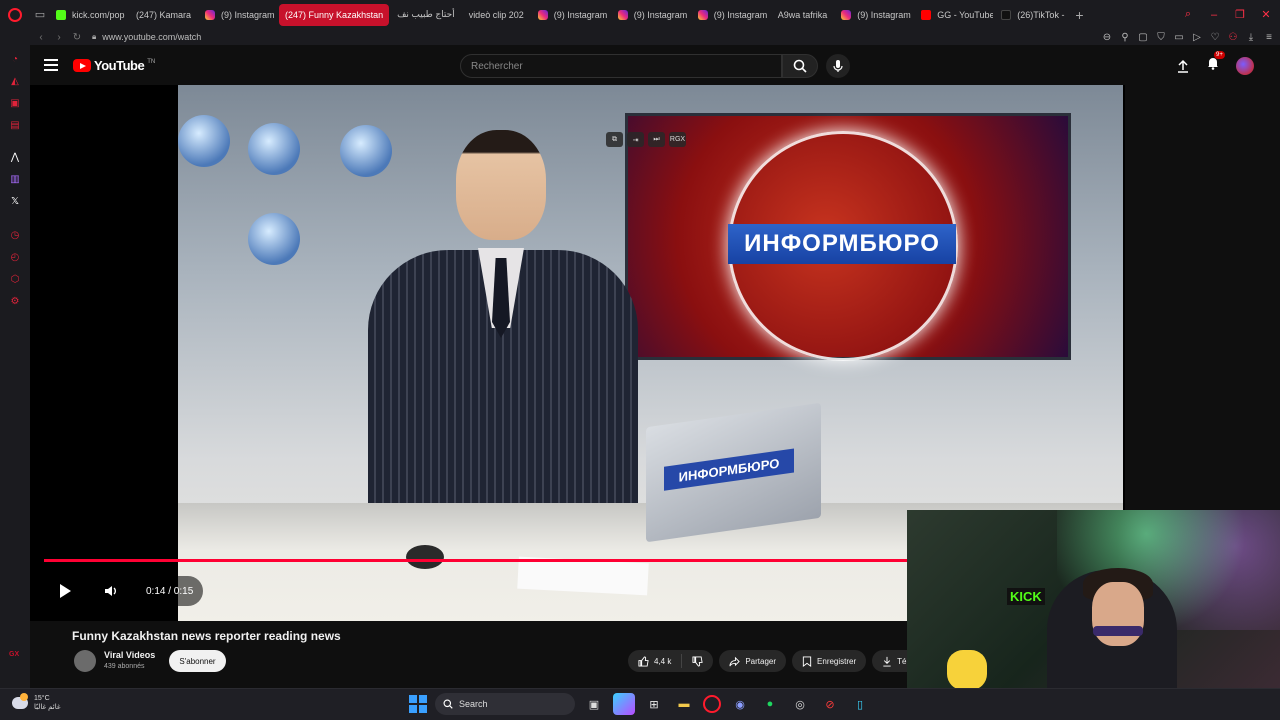  Describe the element at coordinates (712, 704) in the screenshot. I see `opera-gx-icon` at that location.